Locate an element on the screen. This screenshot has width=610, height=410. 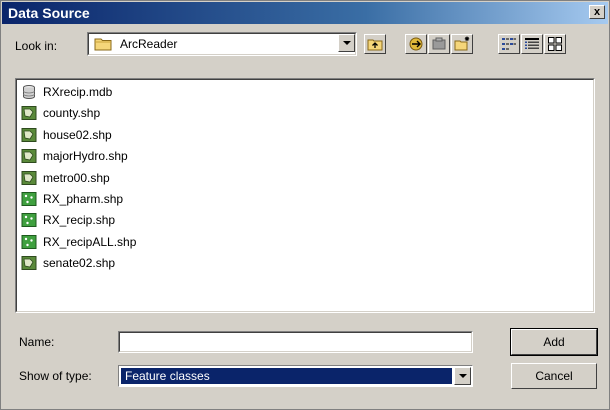
file-name: metro00.shp is located at coordinates (76, 177).